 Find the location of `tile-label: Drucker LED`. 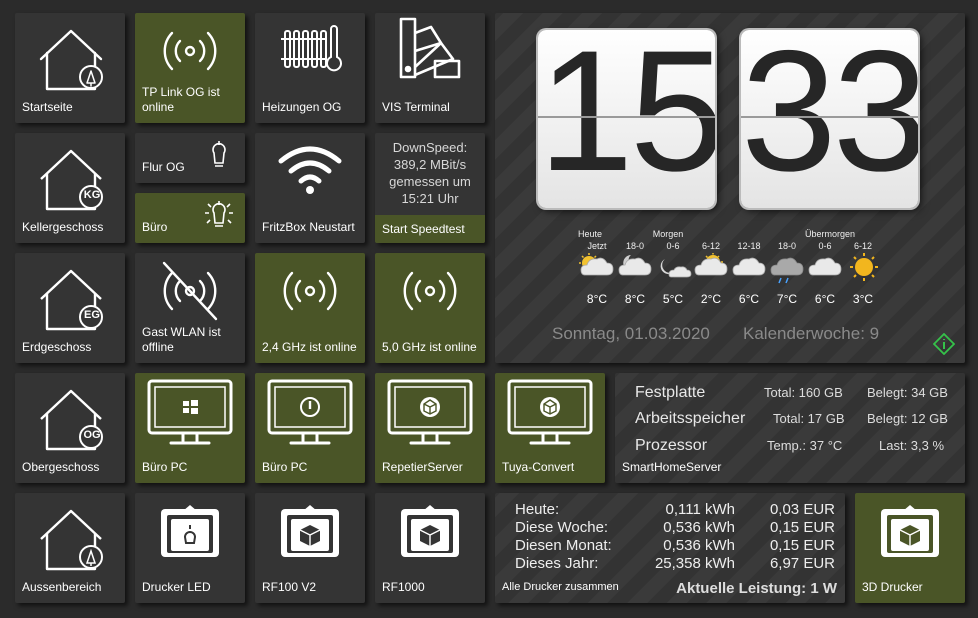

tile-label: Drucker LED is located at coordinates (176, 587).